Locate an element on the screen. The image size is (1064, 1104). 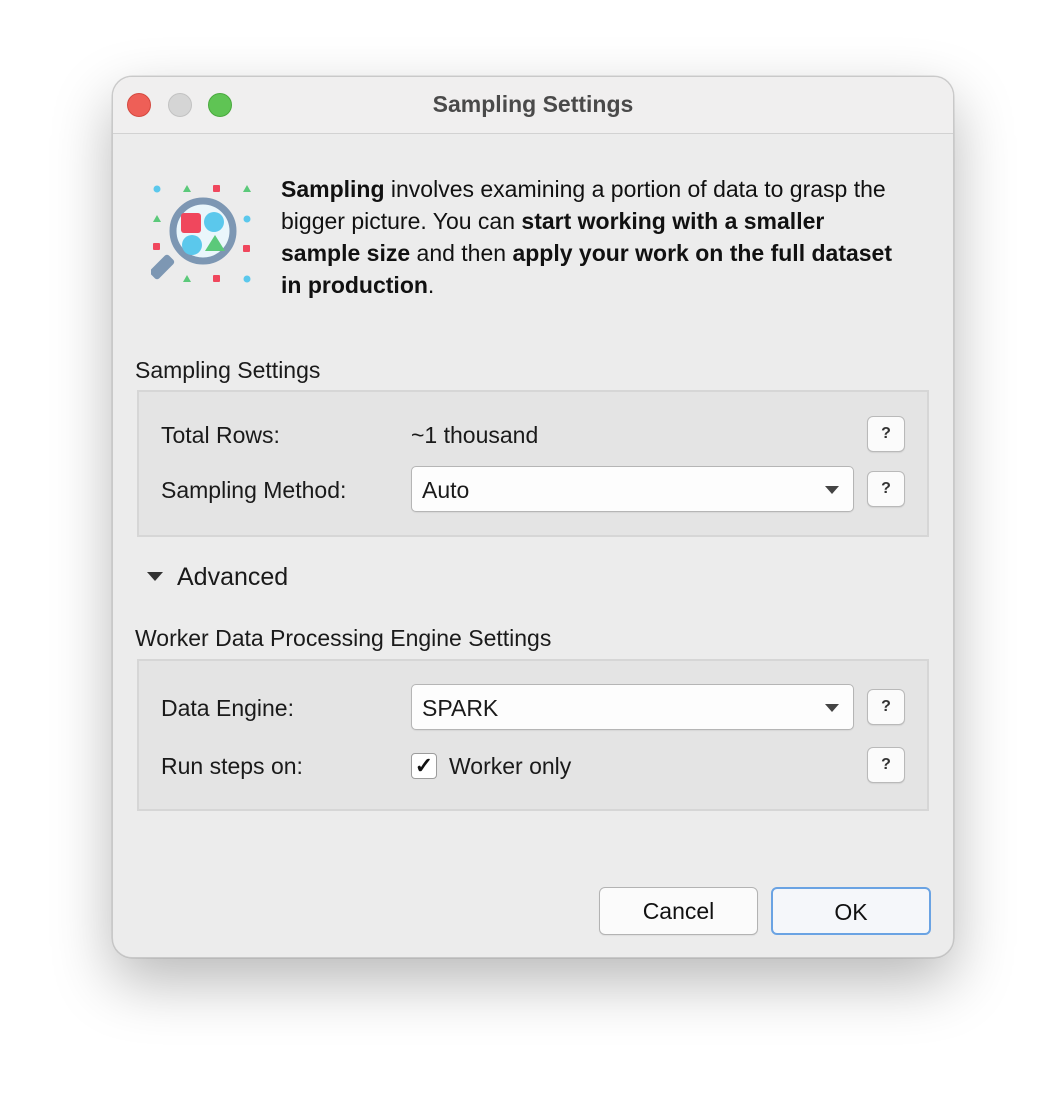
total-rows-label: Total Rows: is located at coordinates (220, 435).